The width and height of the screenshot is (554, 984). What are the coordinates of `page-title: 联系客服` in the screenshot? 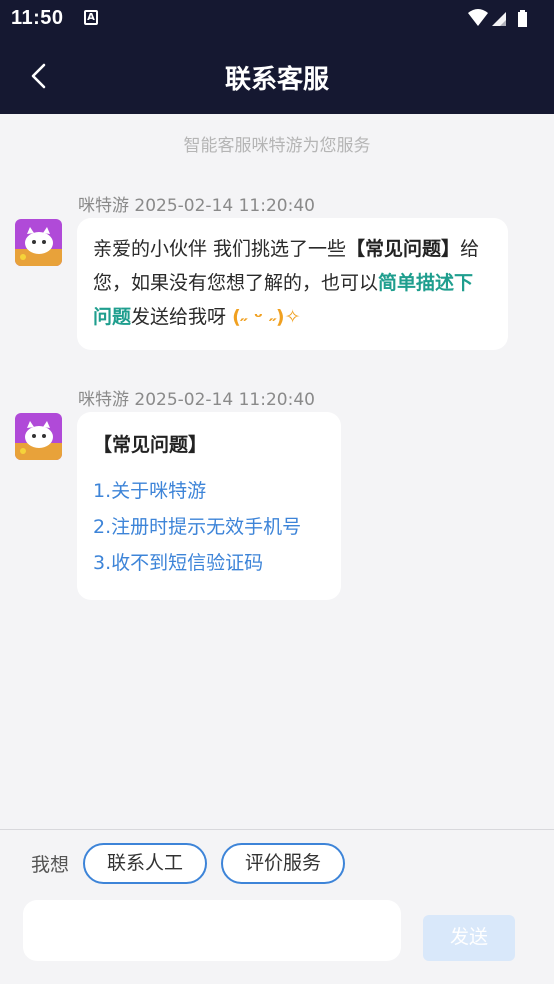 It's located at (276, 80).